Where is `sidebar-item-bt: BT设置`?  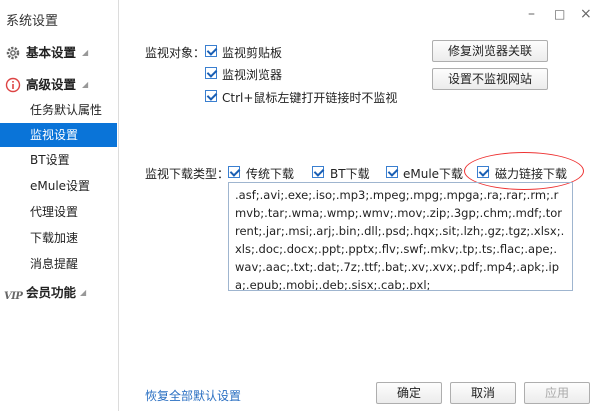 sidebar-item-bt: BT设置 is located at coordinates (58, 160).